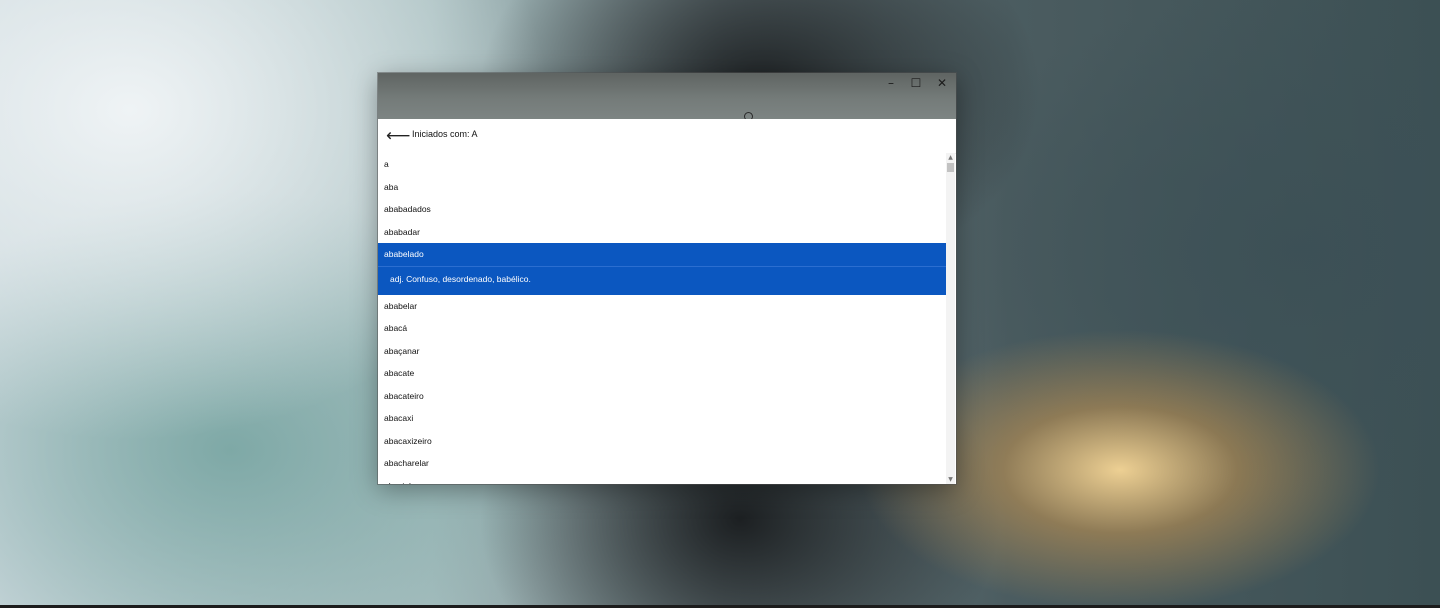  I want to click on list-item: abacá, so click(662, 328).